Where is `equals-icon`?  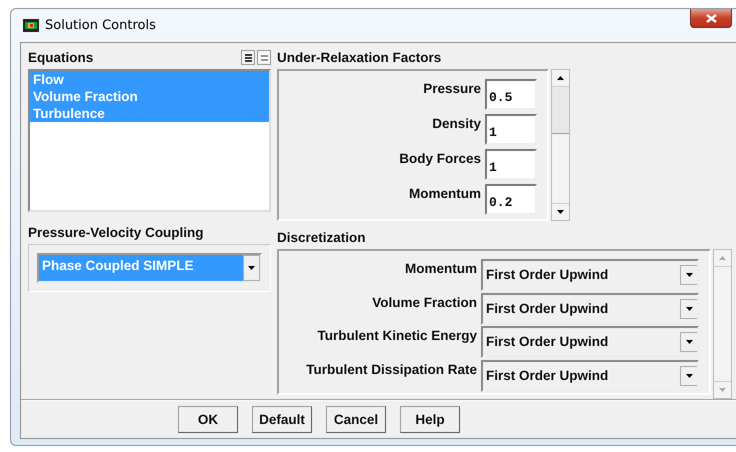 equals-icon is located at coordinates (264, 57).